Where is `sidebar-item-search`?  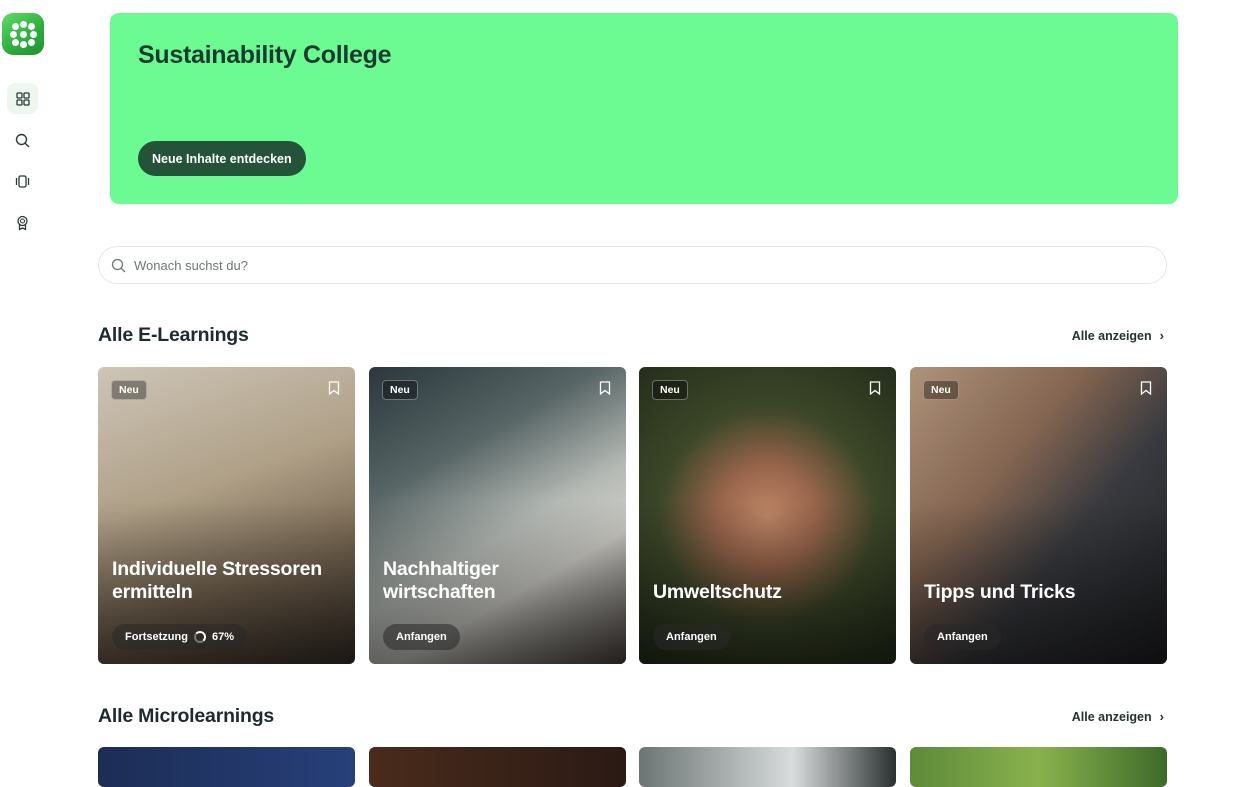 sidebar-item-search is located at coordinates (22, 140).